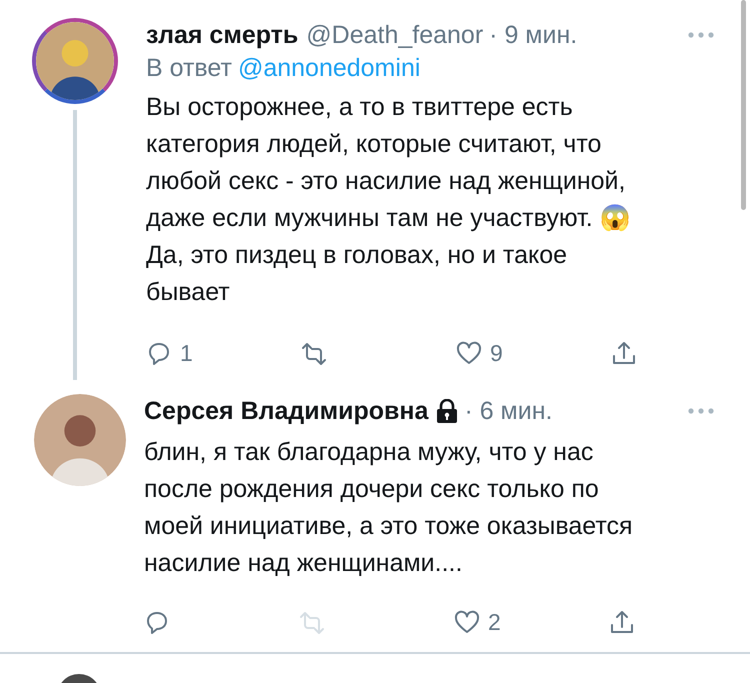 This screenshot has height=683, width=750. I want to click on reply-label: В ответ, so click(189, 68).